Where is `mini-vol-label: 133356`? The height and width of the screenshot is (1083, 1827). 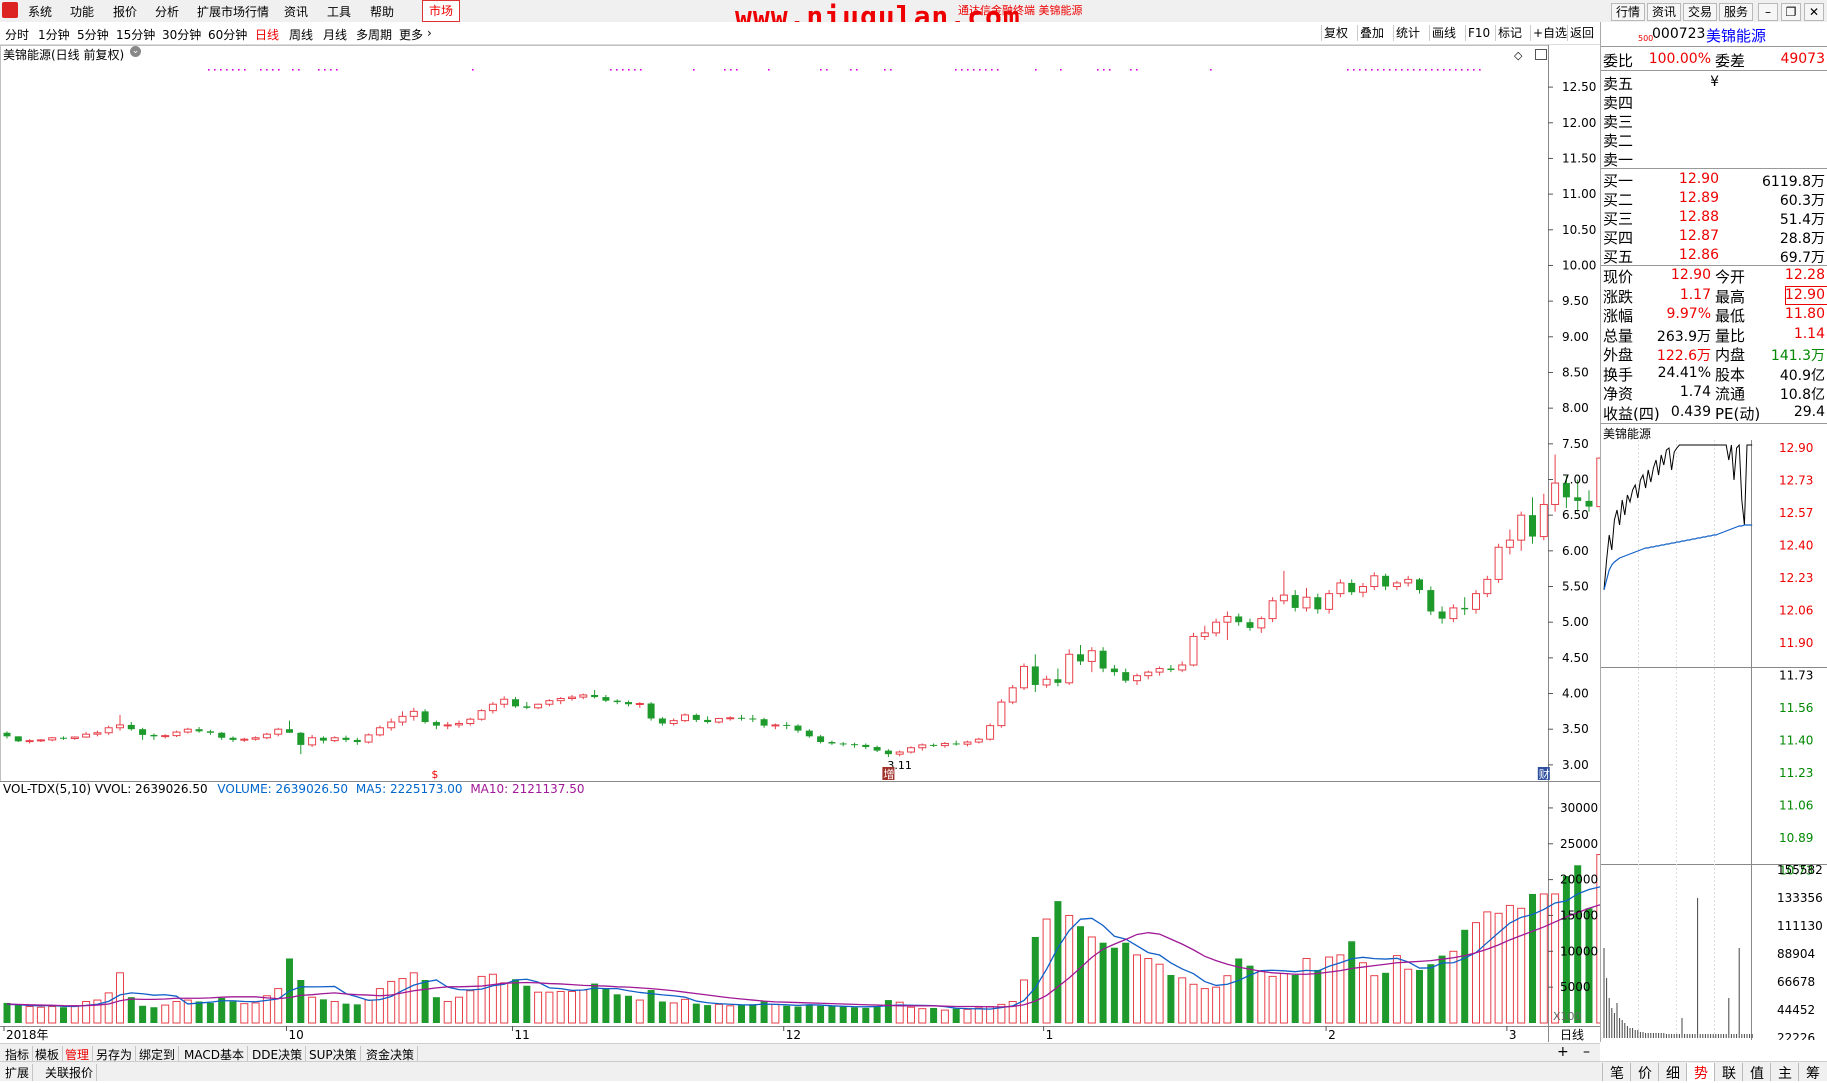 mini-vol-label: 133356 is located at coordinates (1800, 898).